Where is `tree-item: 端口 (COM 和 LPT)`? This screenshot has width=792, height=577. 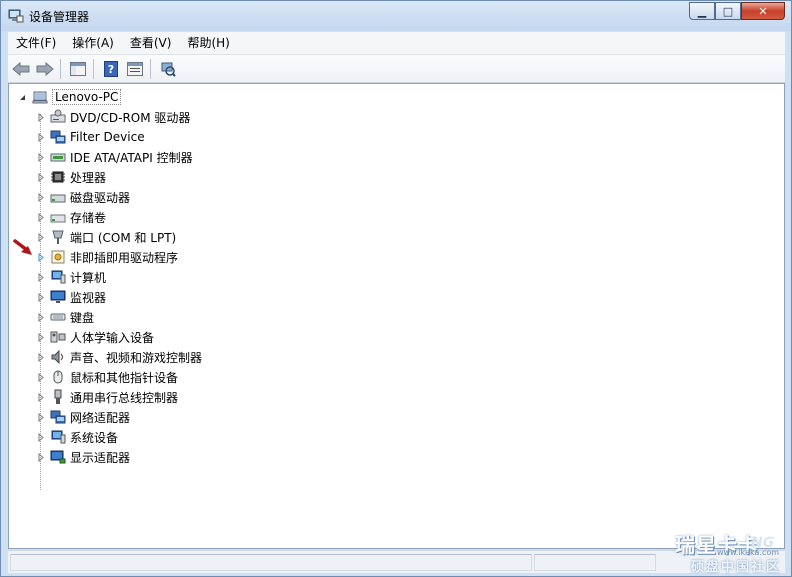
tree-item: 端口 (COM 和 LPT) is located at coordinates (106, 237).